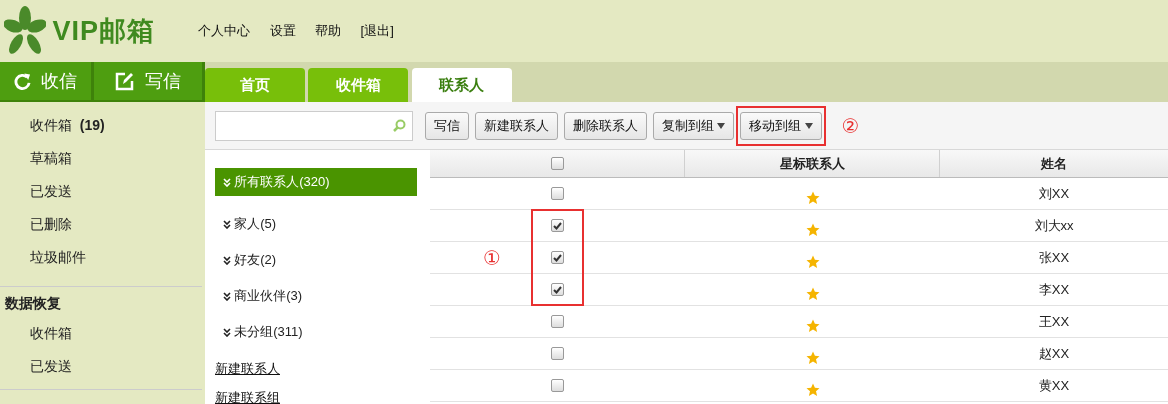 The width and height of the screenshot is (1168, 404). I want to click on toolbar-button: 写信, so click(447, 125).